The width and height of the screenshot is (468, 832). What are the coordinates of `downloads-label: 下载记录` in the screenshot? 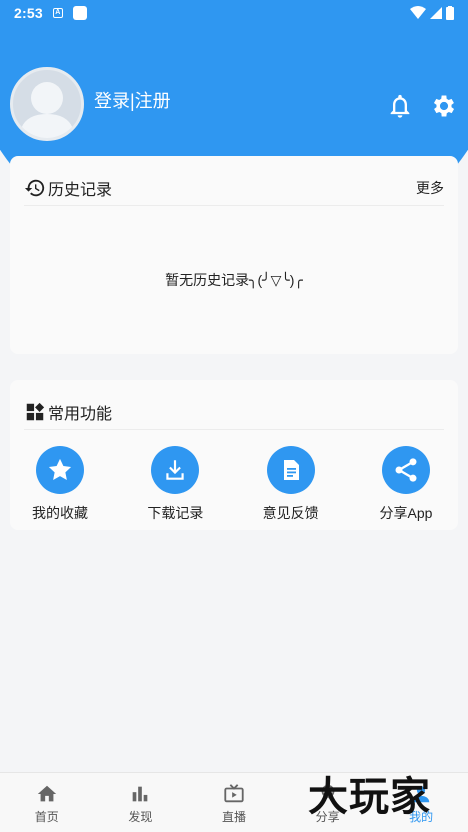 It's located at (175, 513).